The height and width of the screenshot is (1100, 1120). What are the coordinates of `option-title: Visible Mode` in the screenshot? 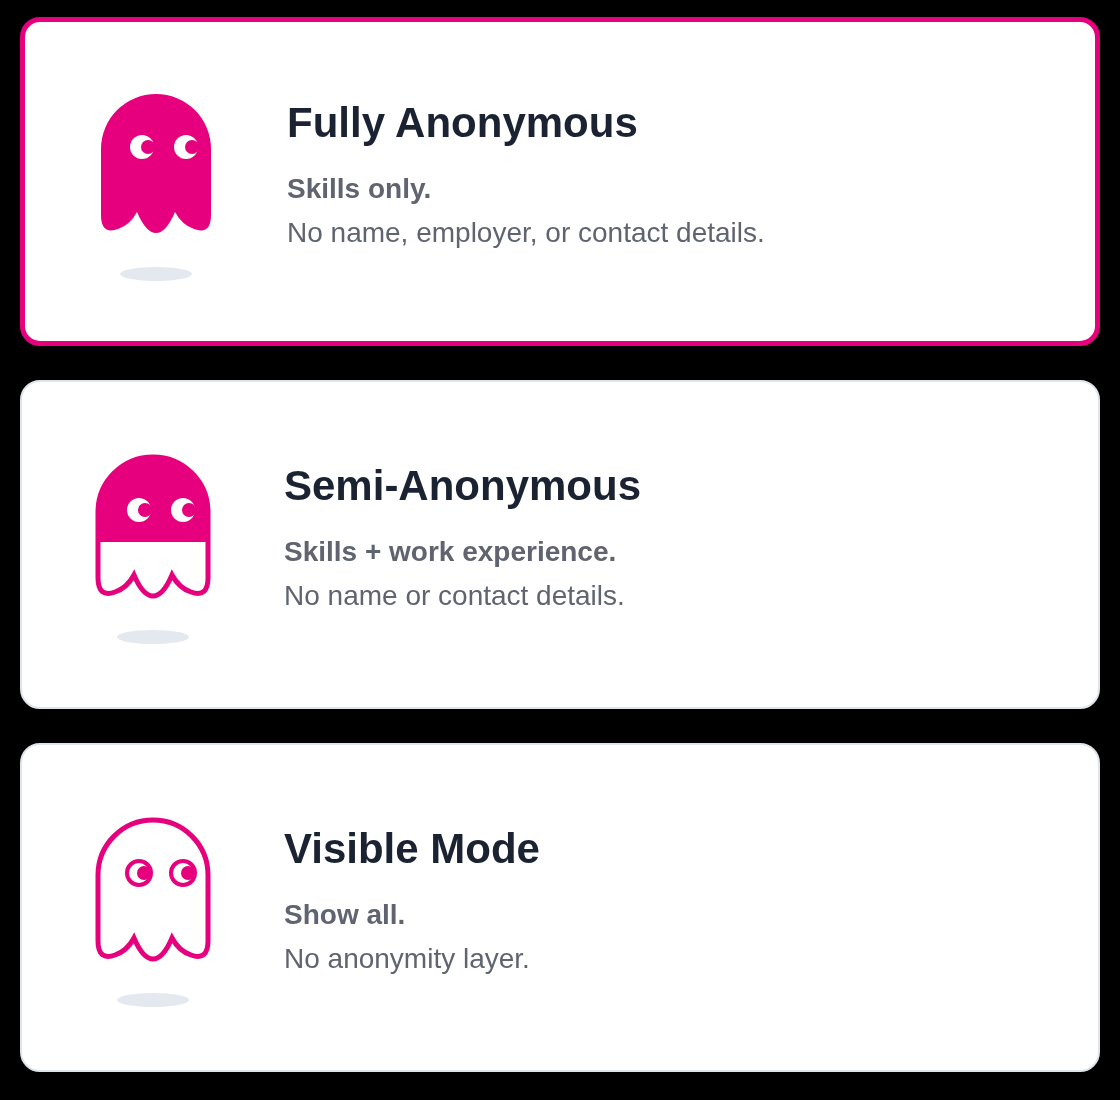 It's located at (412, 849).